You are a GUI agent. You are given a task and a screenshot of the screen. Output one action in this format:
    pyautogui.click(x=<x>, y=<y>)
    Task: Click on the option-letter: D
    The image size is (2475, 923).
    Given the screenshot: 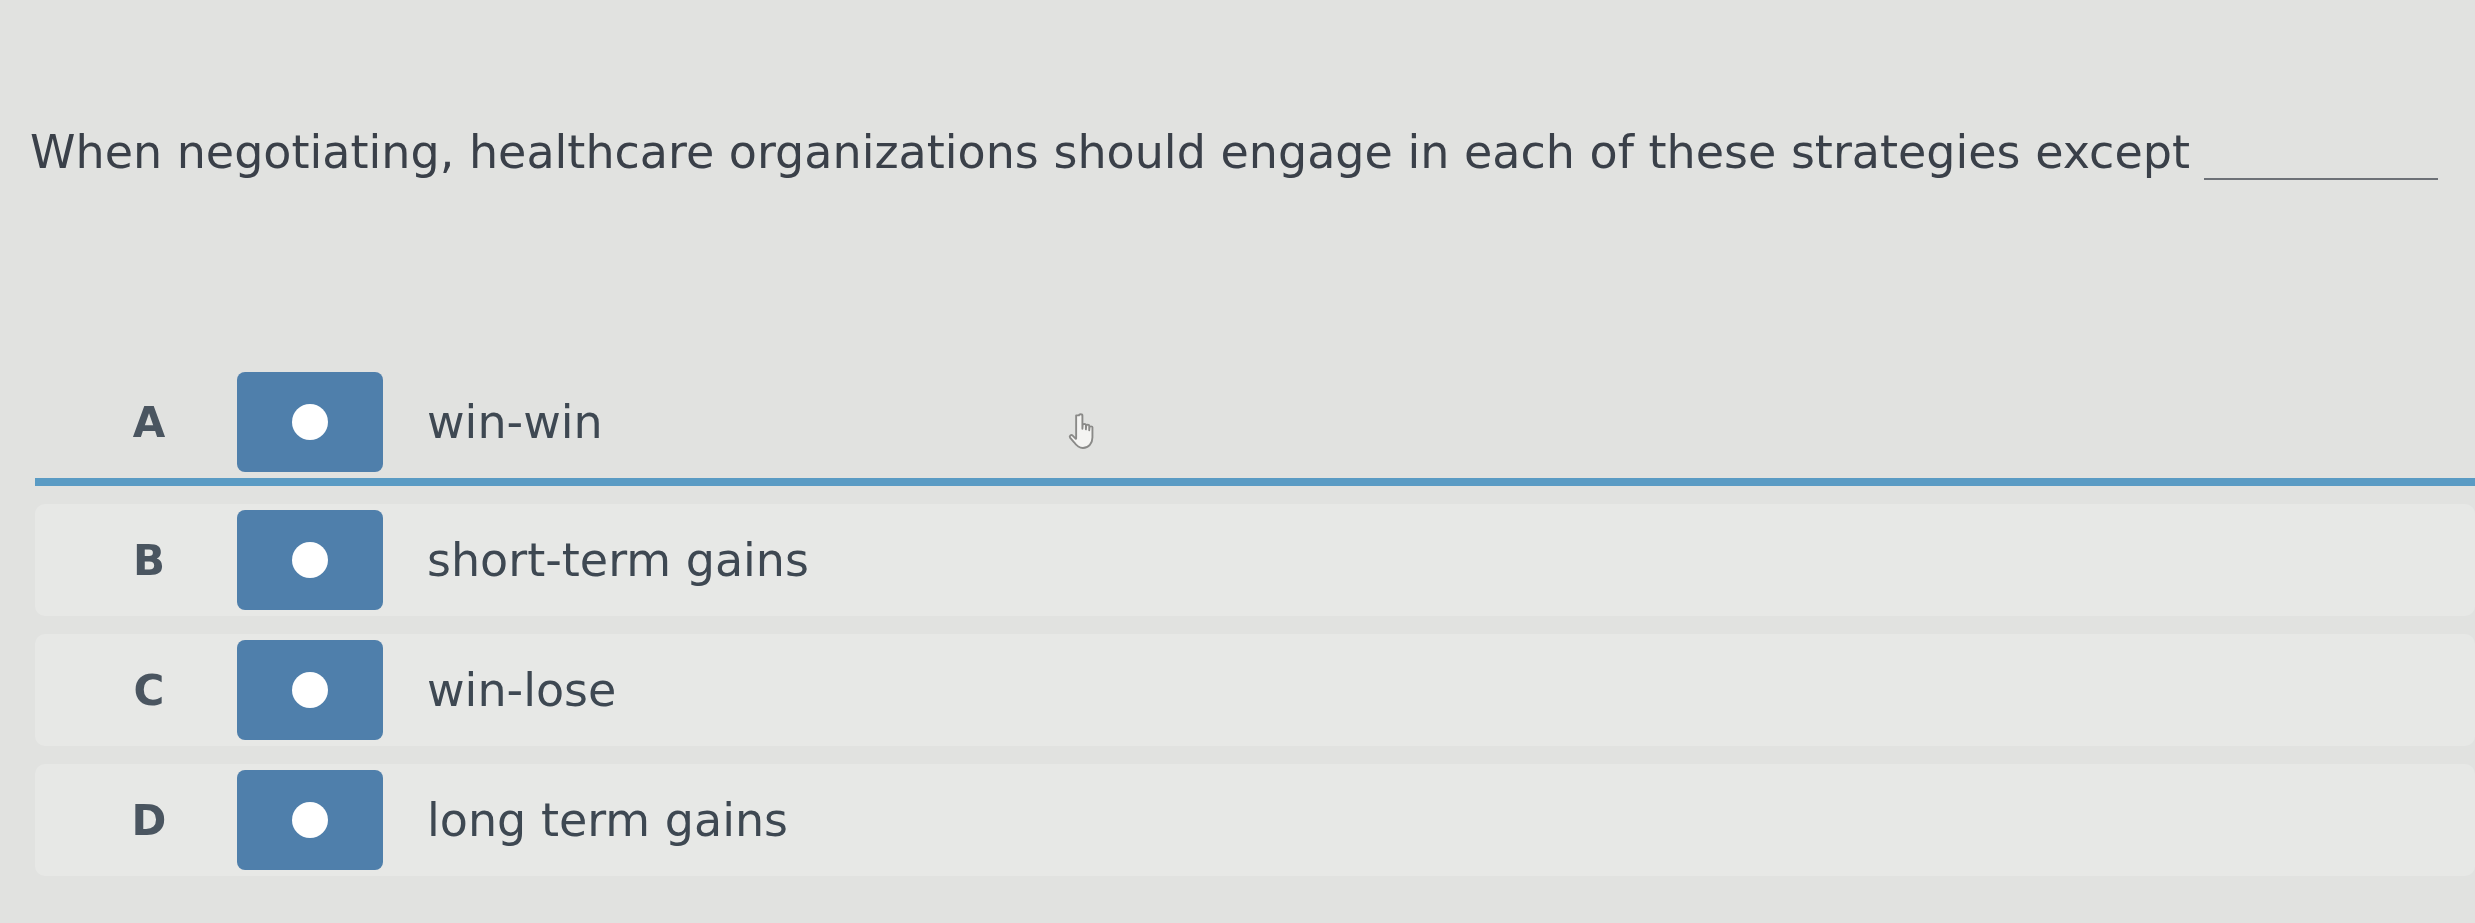 What is the action you would take?
    pyautogui.click(x=149, y=820)
    